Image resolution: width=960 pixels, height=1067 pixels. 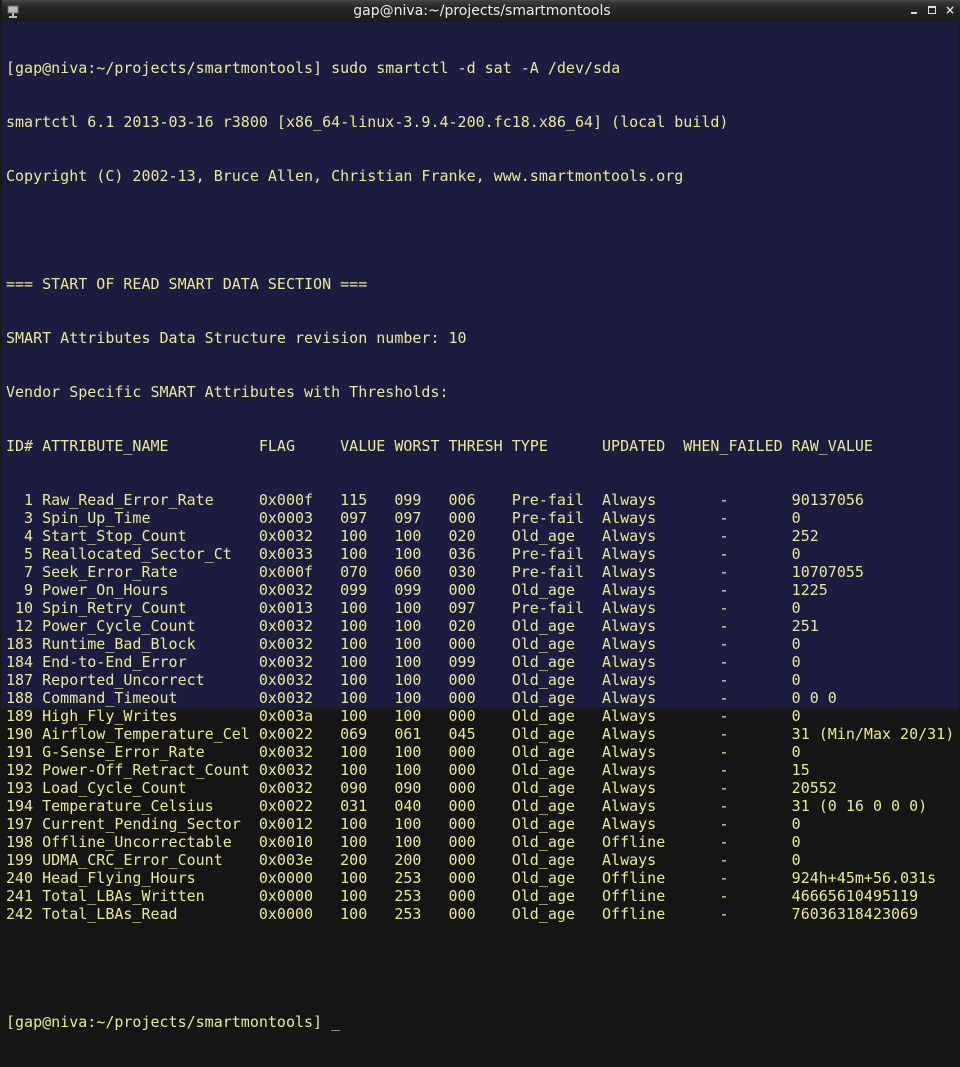 I want to click on window-title: gap@niva:~/projects/smartmontools, so click(x=482, y=11).